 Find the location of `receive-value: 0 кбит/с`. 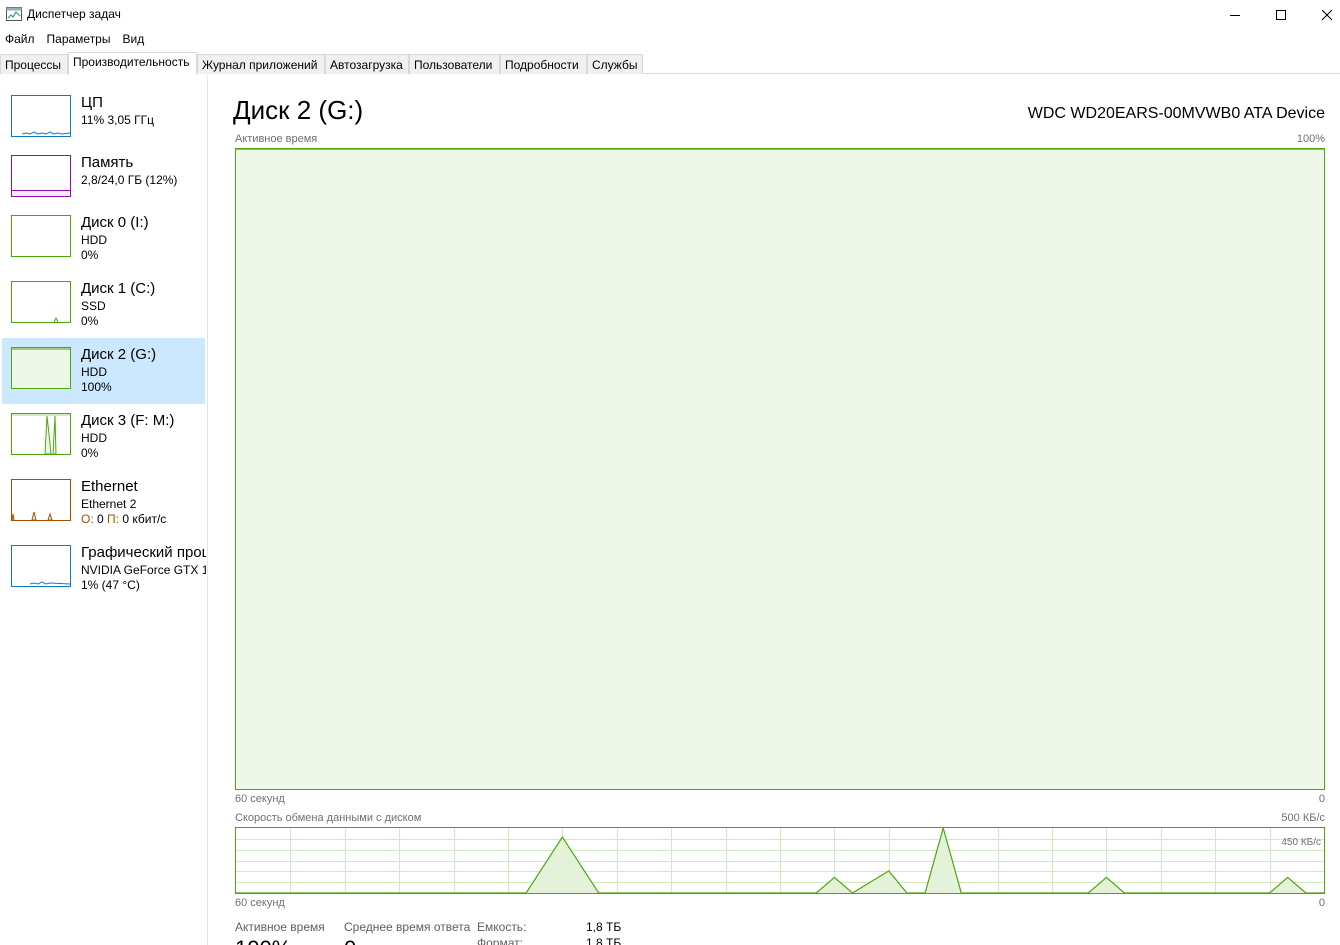

receive-value: 0 кбит/с is located at coordinates (144, 519).